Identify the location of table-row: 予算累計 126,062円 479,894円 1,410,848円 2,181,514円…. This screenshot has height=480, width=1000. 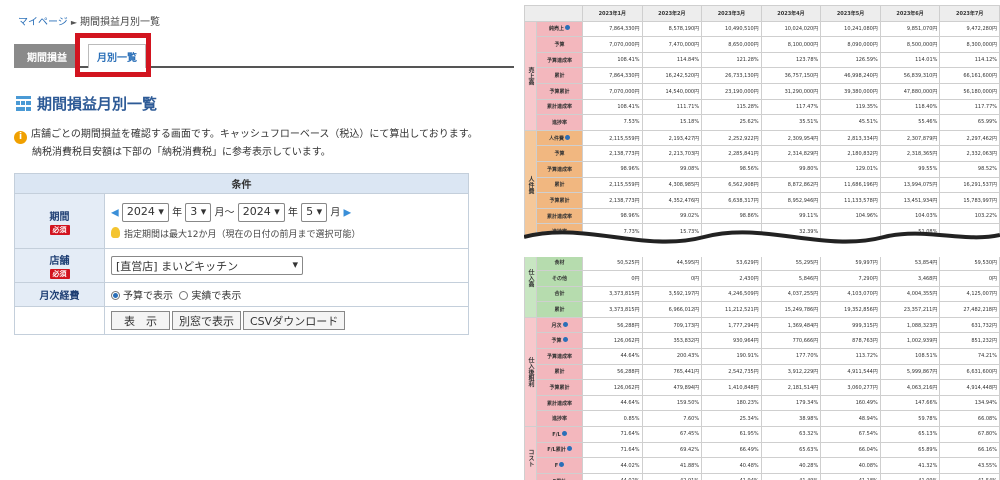
(762, 387).